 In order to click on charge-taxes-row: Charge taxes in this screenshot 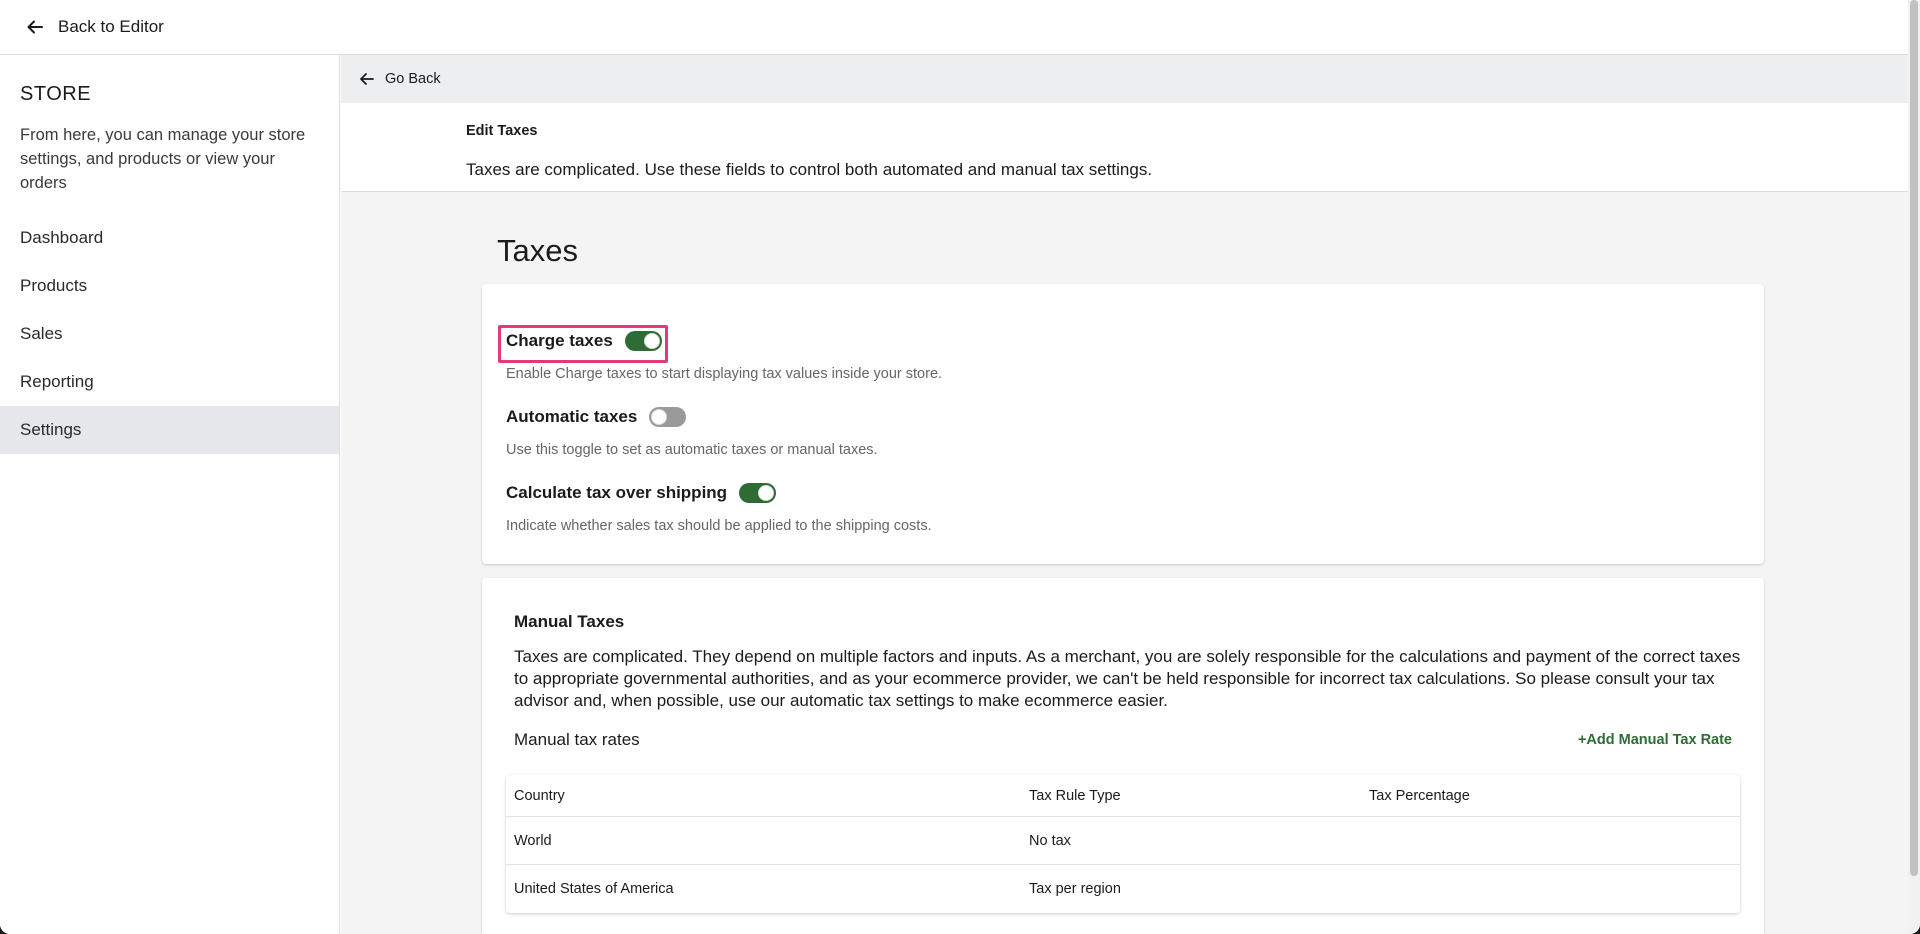, I will do `click(584, 341)`.